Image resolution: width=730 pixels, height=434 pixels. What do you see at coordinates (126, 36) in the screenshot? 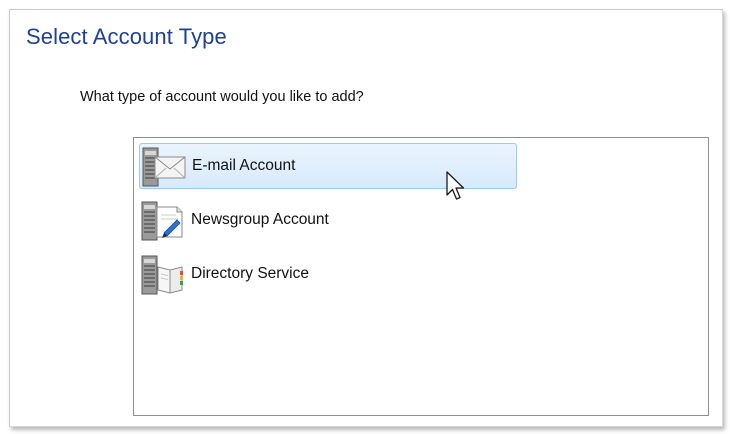
I see `page-title: Select Account Type` at bounding box center [126, 36].